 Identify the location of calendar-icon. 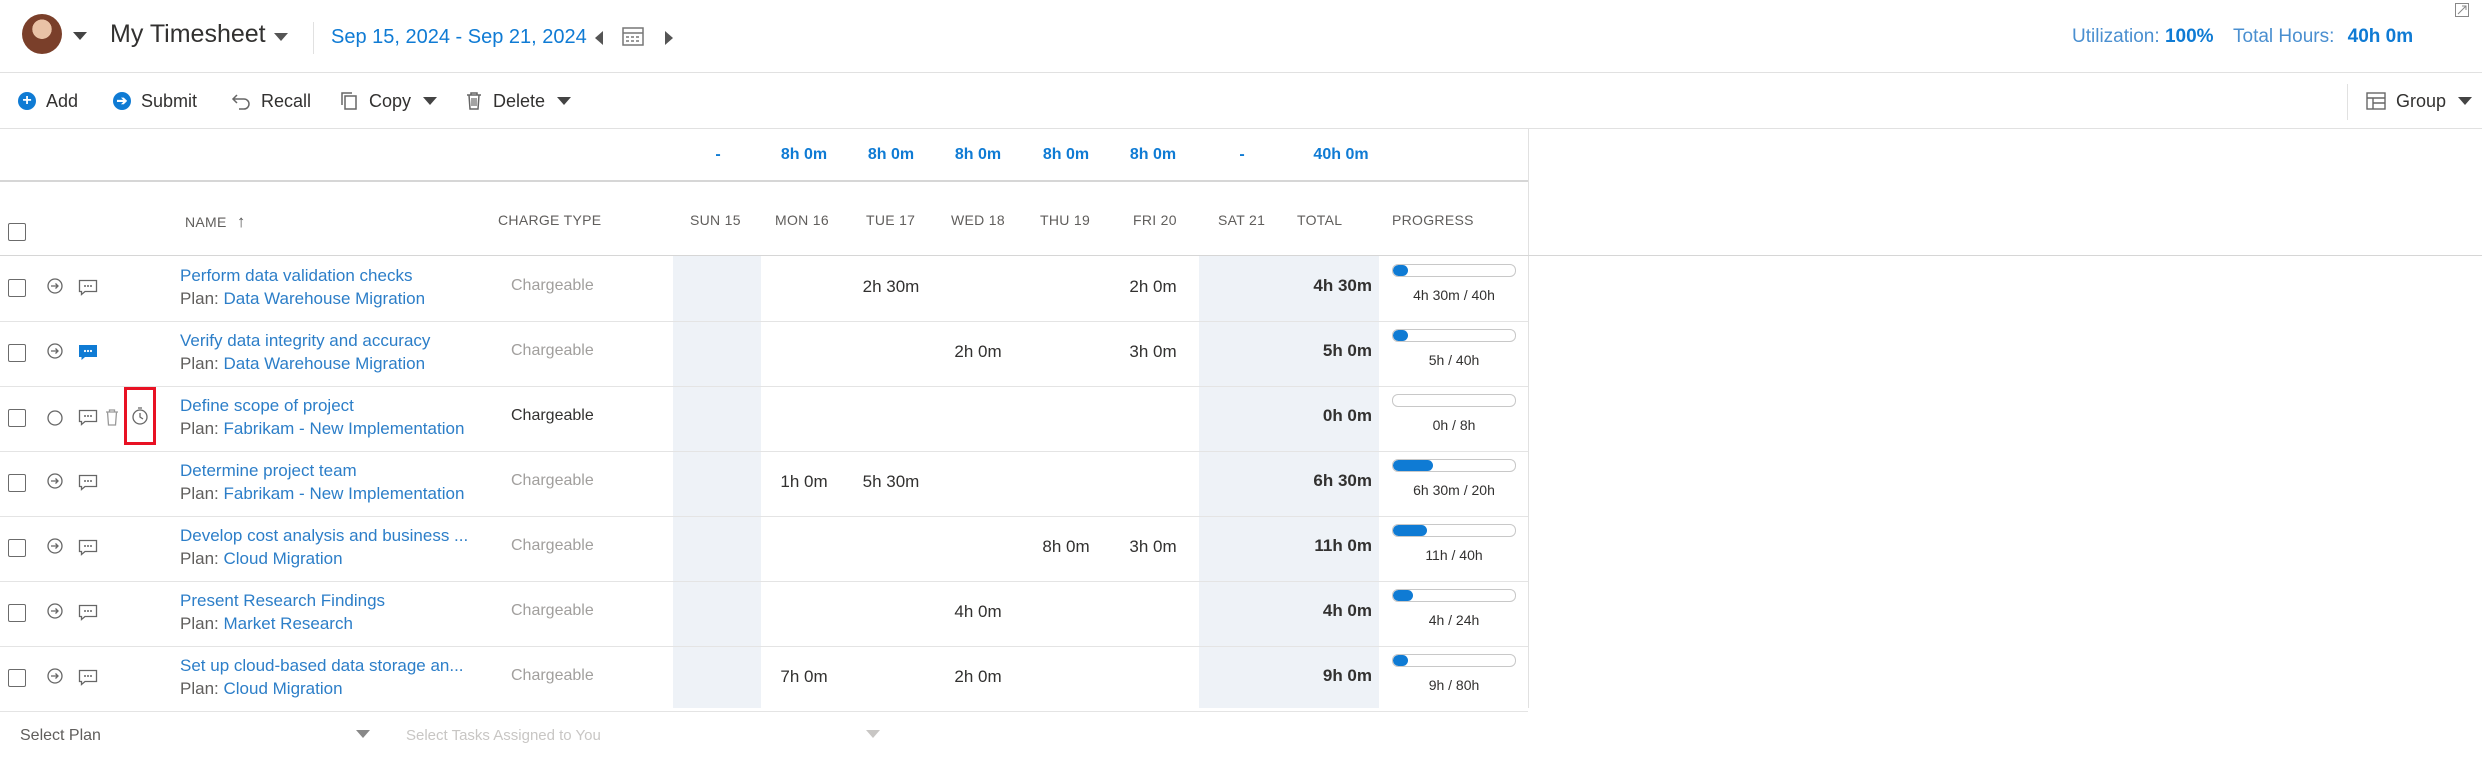
(633, 36).